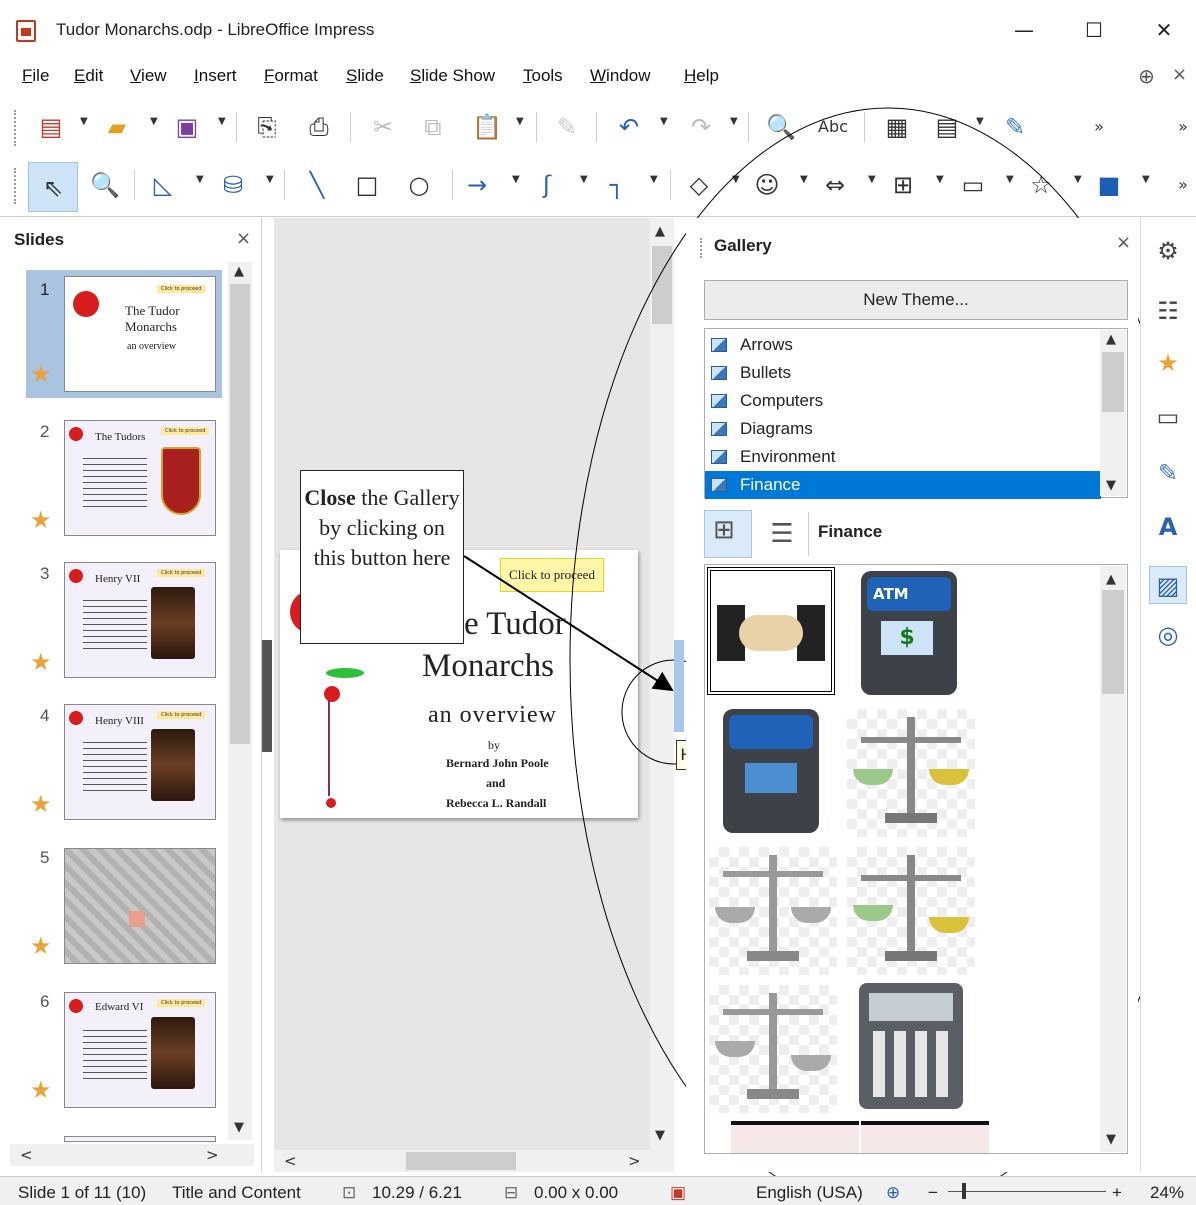 The image size is (1196, 1205). I want to click on gallery-item-atm: ATM $, so click(911, 635).